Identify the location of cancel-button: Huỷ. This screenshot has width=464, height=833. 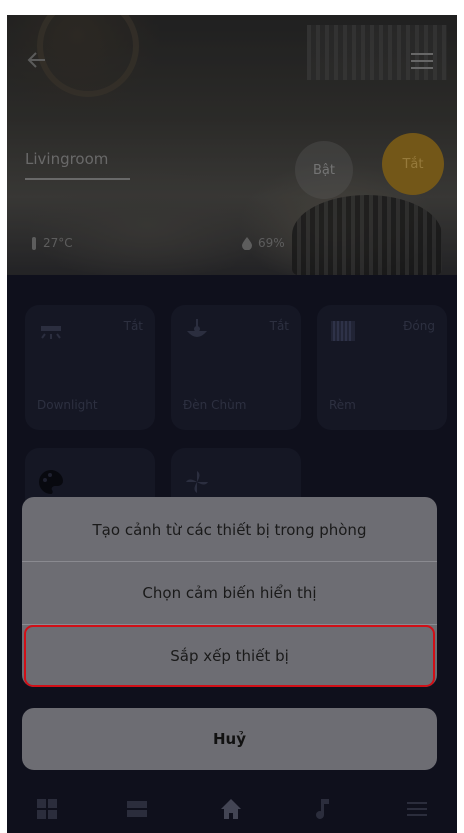
(229, 739).